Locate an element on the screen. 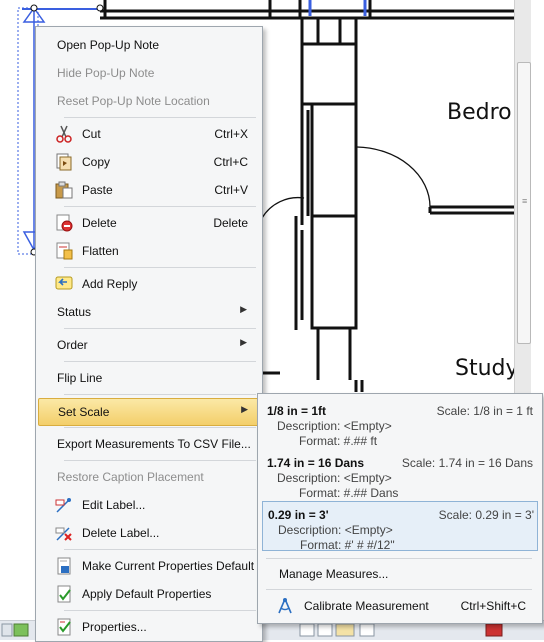 This screenshot has width=544, height=642. calibrate-measurement-shortcut: Ctrl+Shift+C is located at coordinates (493, 606).